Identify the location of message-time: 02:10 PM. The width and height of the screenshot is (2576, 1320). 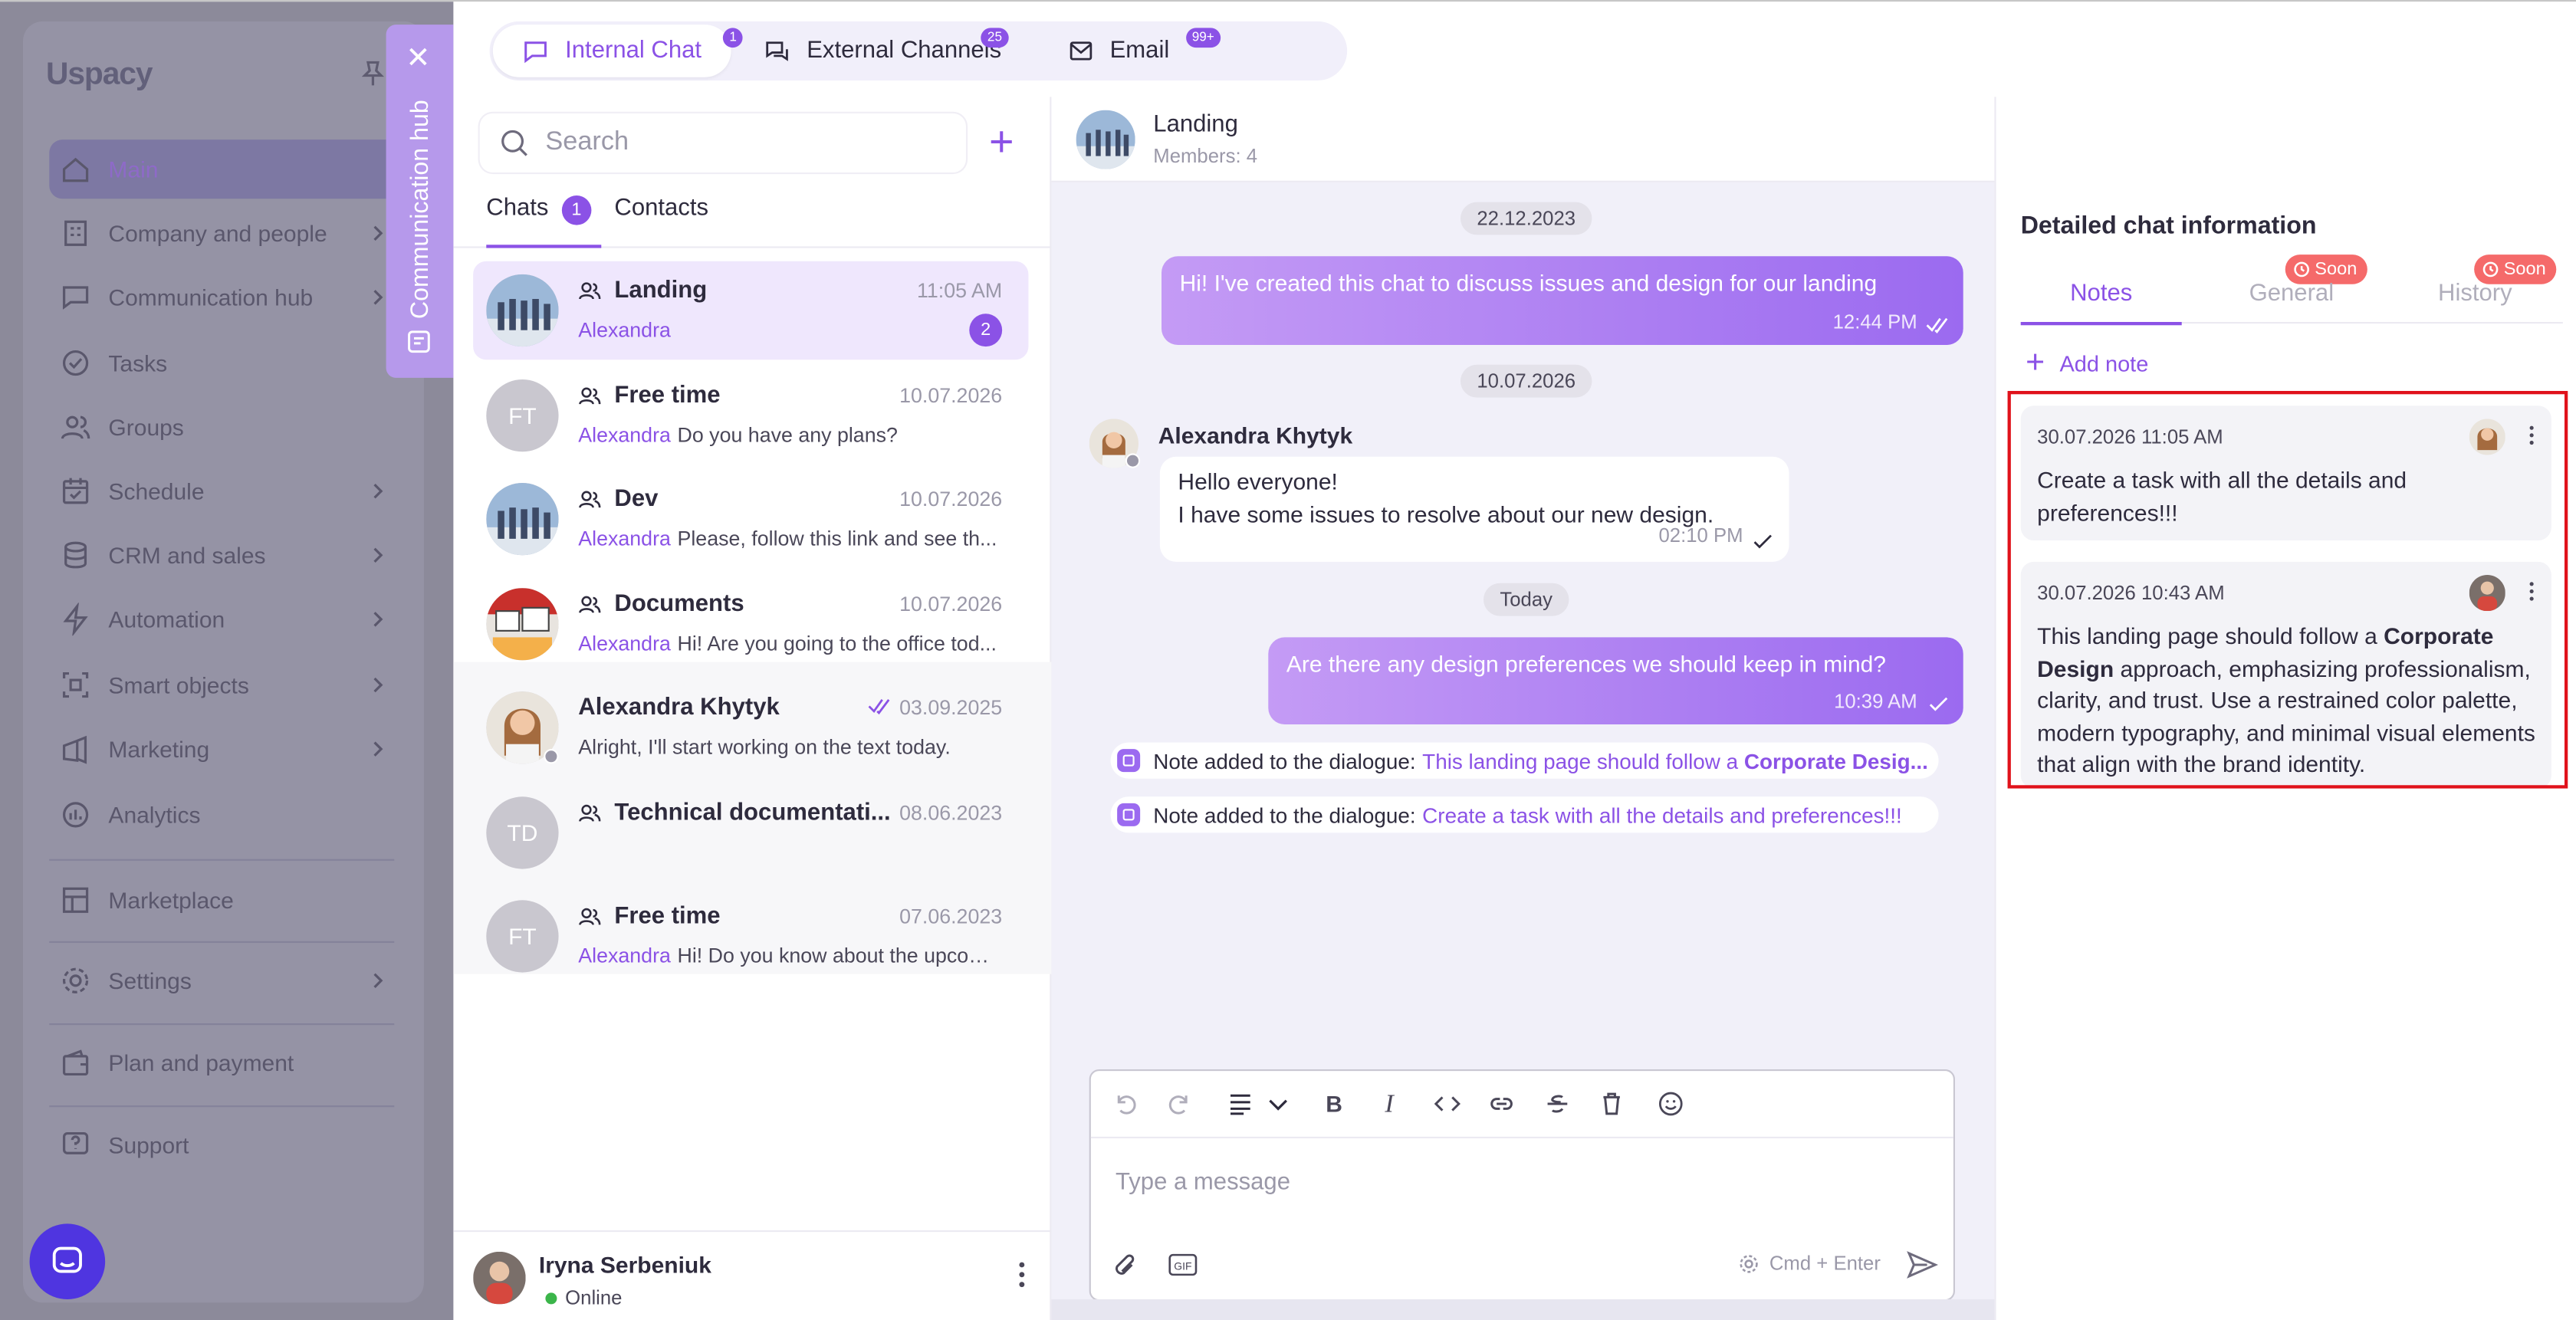
(1700, 535).